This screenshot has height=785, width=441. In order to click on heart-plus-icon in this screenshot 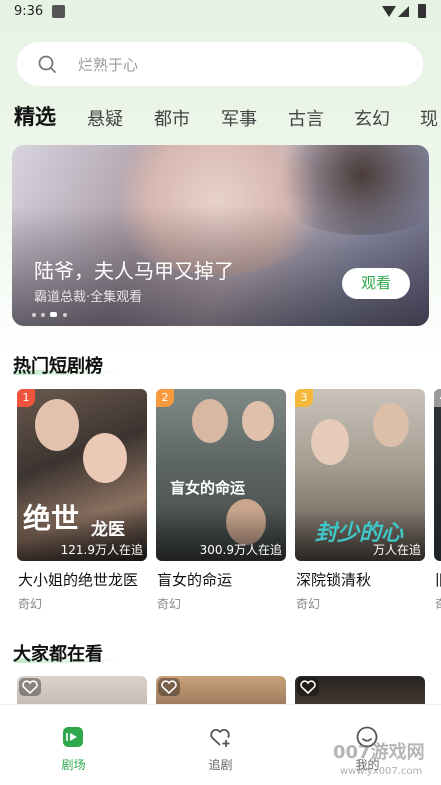, I will do `click(220, 738)`.